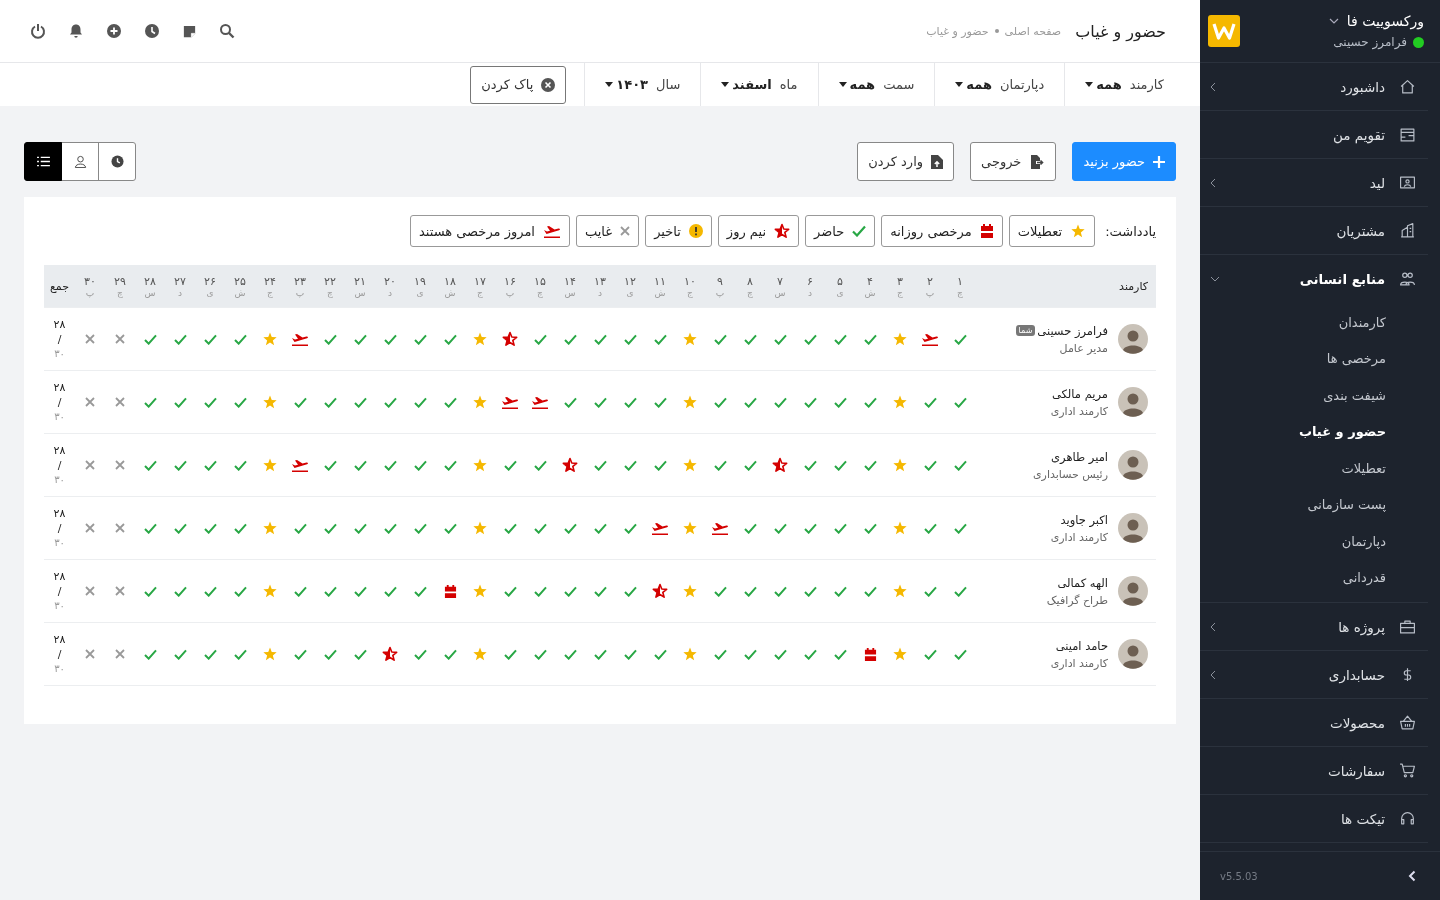 This screenshot has height=900, width=1440. What do you see at coordinates (390, 281) in the screenshot?
I see `day-number: ۲۰` at bounding box center [390, 281].